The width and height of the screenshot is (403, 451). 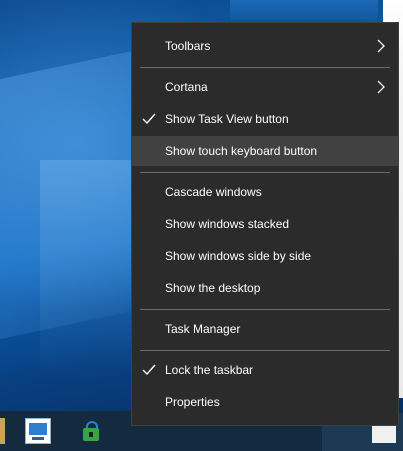 What do you see at coordinates (241, 151) in the screenshot?
I see `menu-item-label: Show touch keyboard button` at bounding box center [241, 151].